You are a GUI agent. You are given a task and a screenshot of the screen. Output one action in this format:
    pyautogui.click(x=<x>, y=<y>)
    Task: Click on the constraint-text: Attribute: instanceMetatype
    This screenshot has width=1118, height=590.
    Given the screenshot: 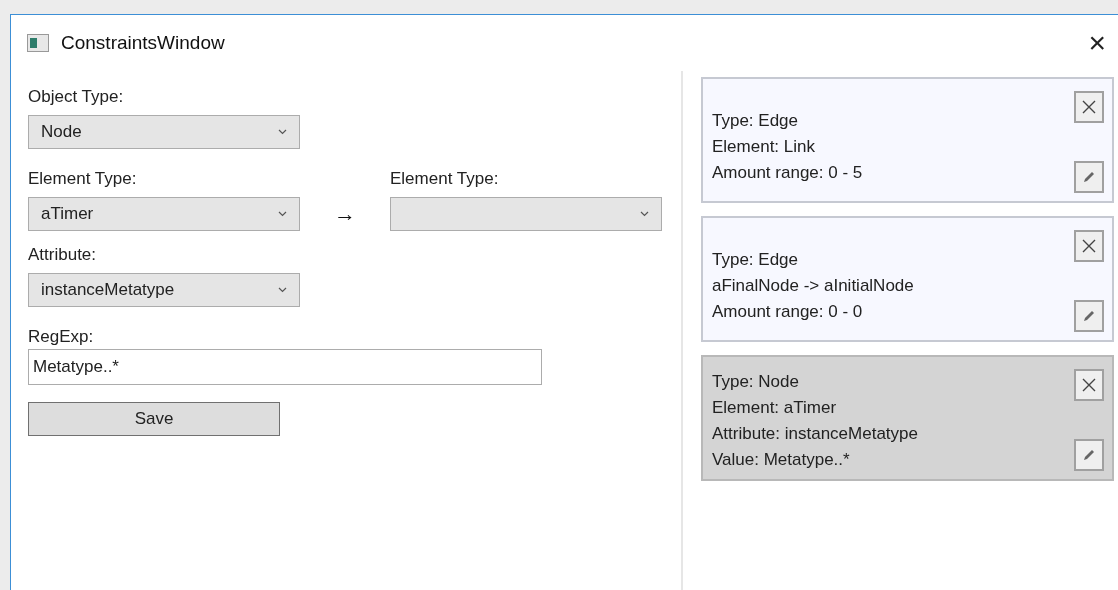 What is the action you would take?
    pyautogui.click(x=815, y=434)
    